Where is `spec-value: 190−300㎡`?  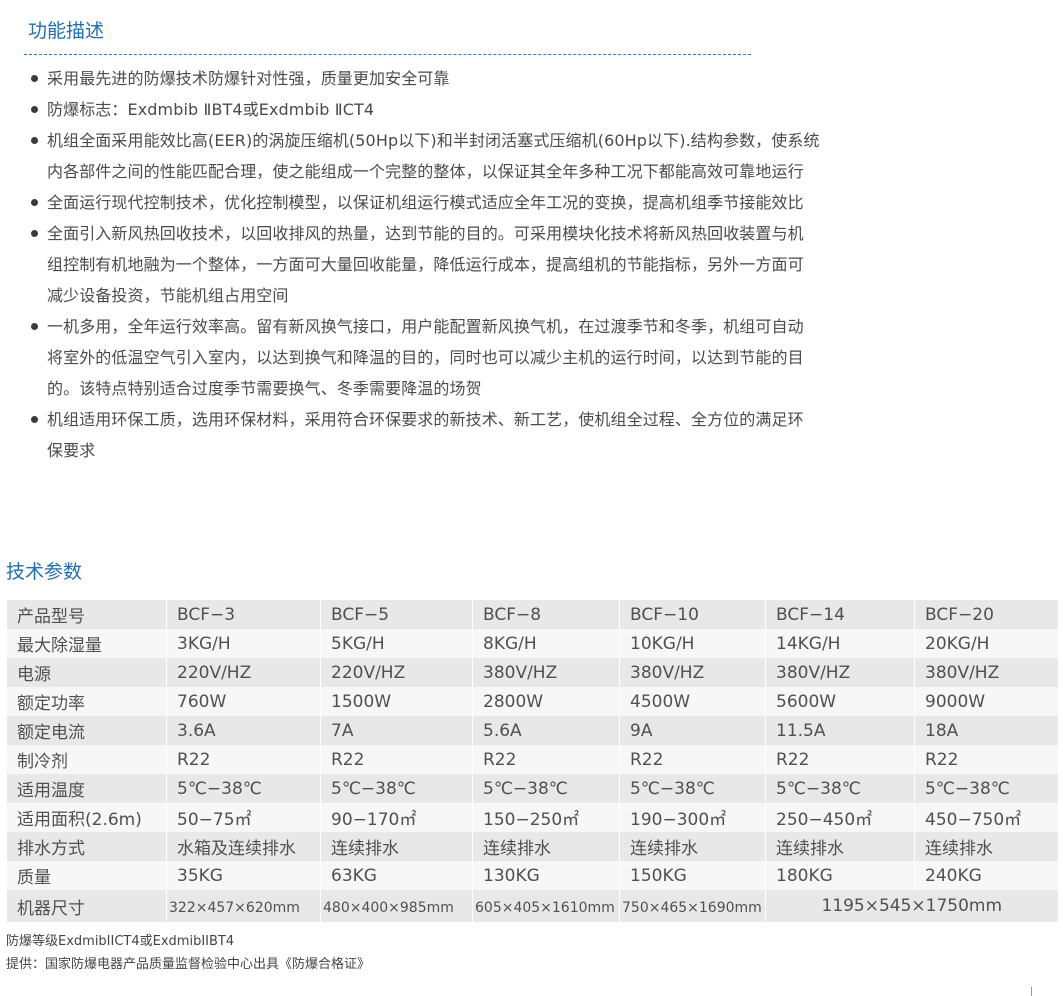 spec-value: 190−300㎡ is located at coordinates (692, 817).